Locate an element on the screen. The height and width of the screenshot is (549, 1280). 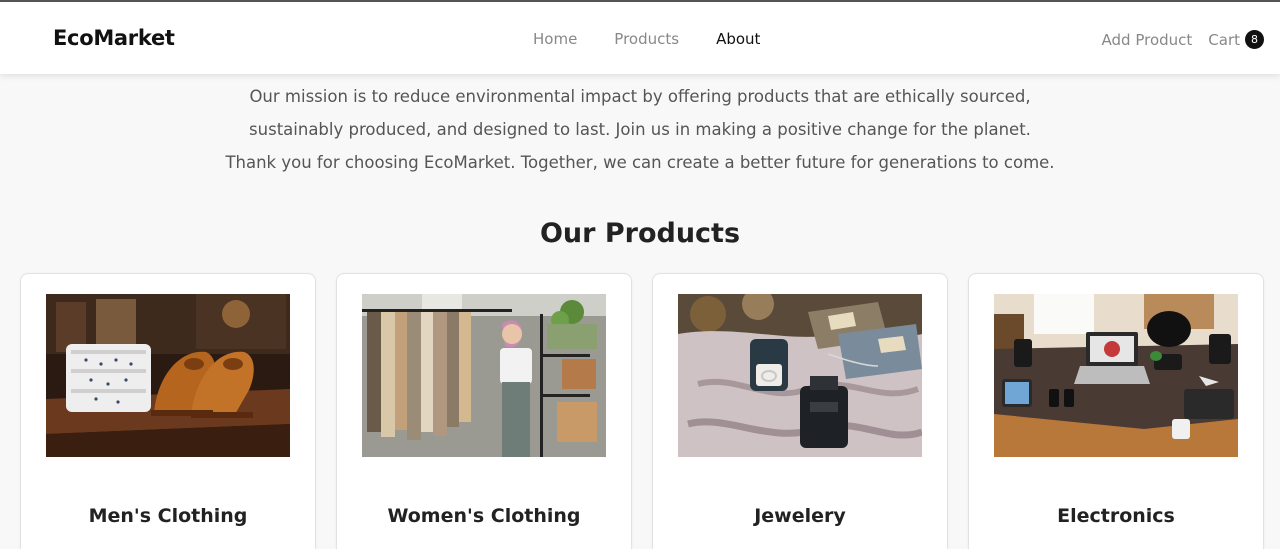
brand-logo: EcoMarket is located at coordinates (114, 38).